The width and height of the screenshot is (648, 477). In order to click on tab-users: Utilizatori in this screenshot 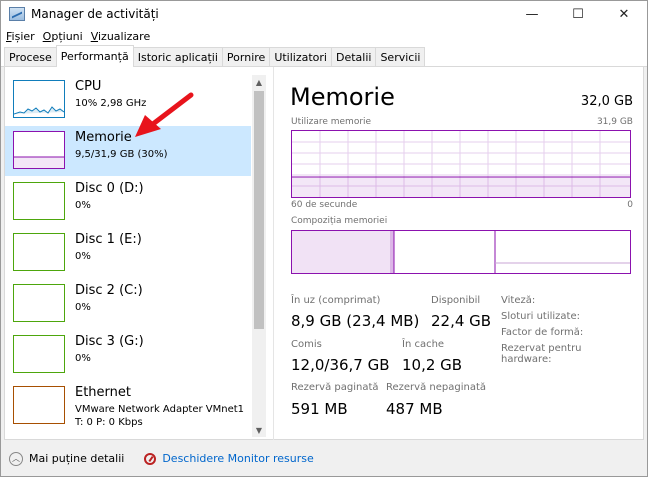, I will do `click(300, 56)`.